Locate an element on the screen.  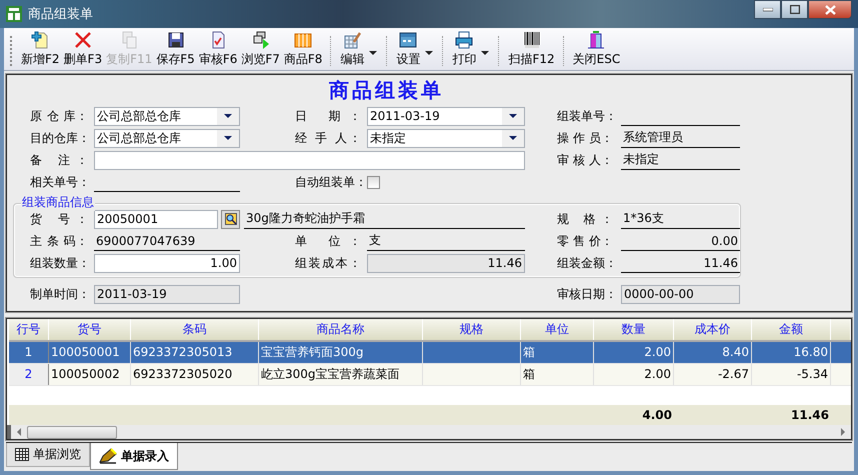
search-icon is located at coordinates (230, 219).